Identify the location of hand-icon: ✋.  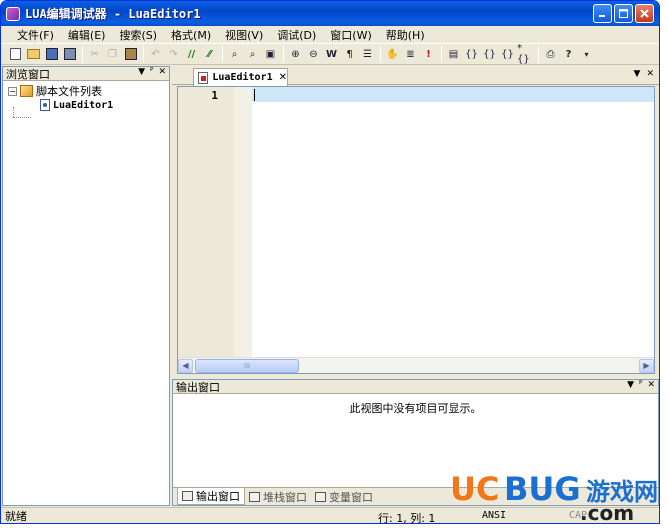
(392, 54).